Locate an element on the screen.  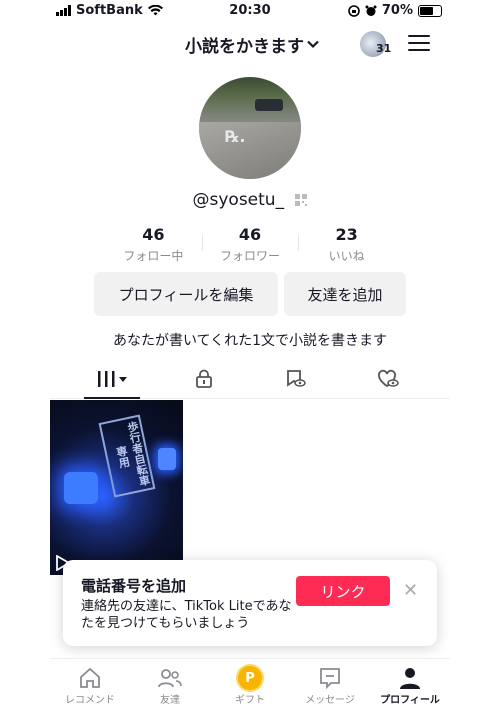
tab-liked is located at coordinates (388, 379).